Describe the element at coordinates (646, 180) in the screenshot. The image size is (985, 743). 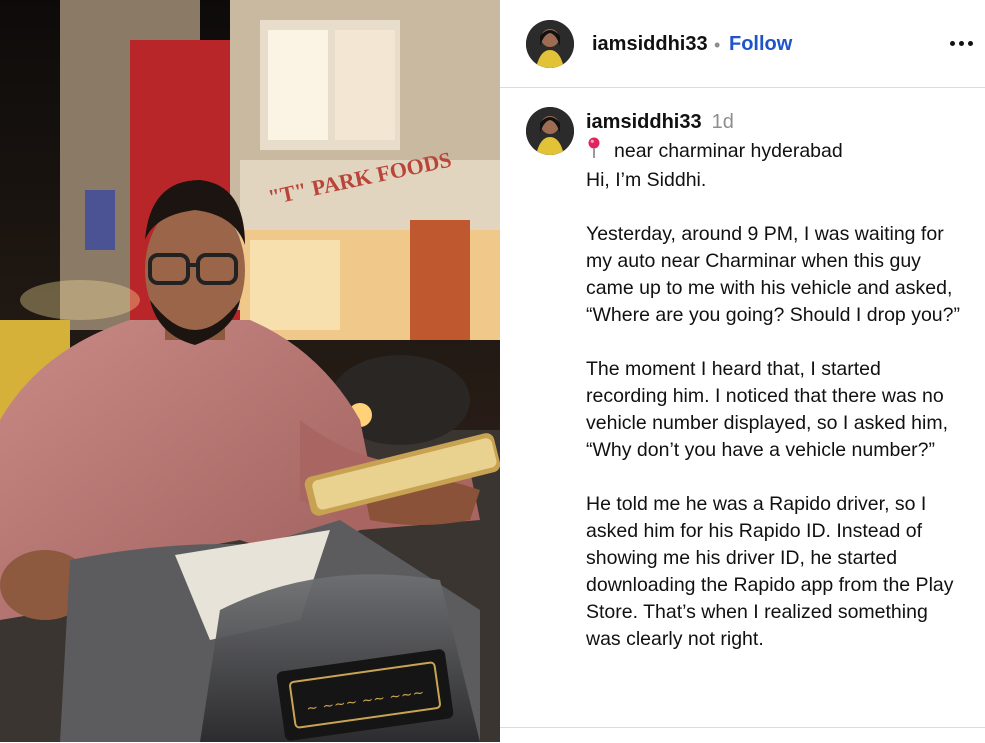
I see `caption-paragraph: Hi, I’m Siddhi.` at that location.